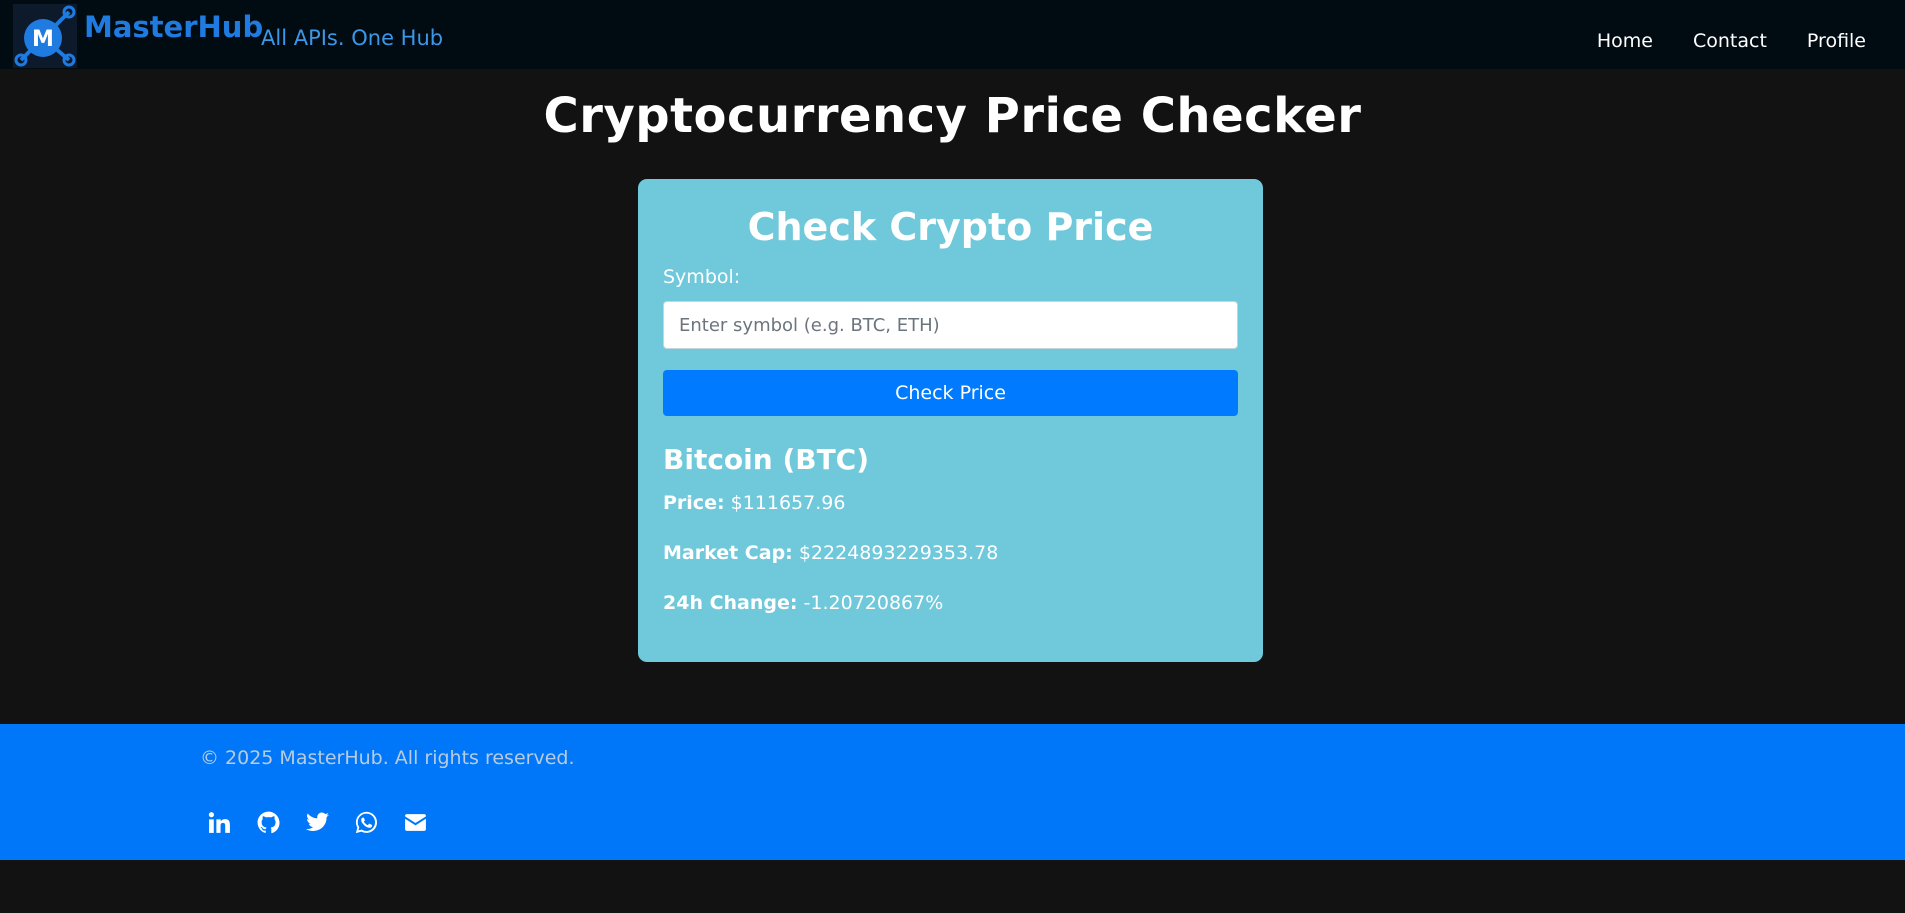 This screenshot has height=913, width=1905. What do you see at coordinates (702, 277) in the screenshot?
I see `symbol-label: Symbol:` at bounding box center [702, 277].